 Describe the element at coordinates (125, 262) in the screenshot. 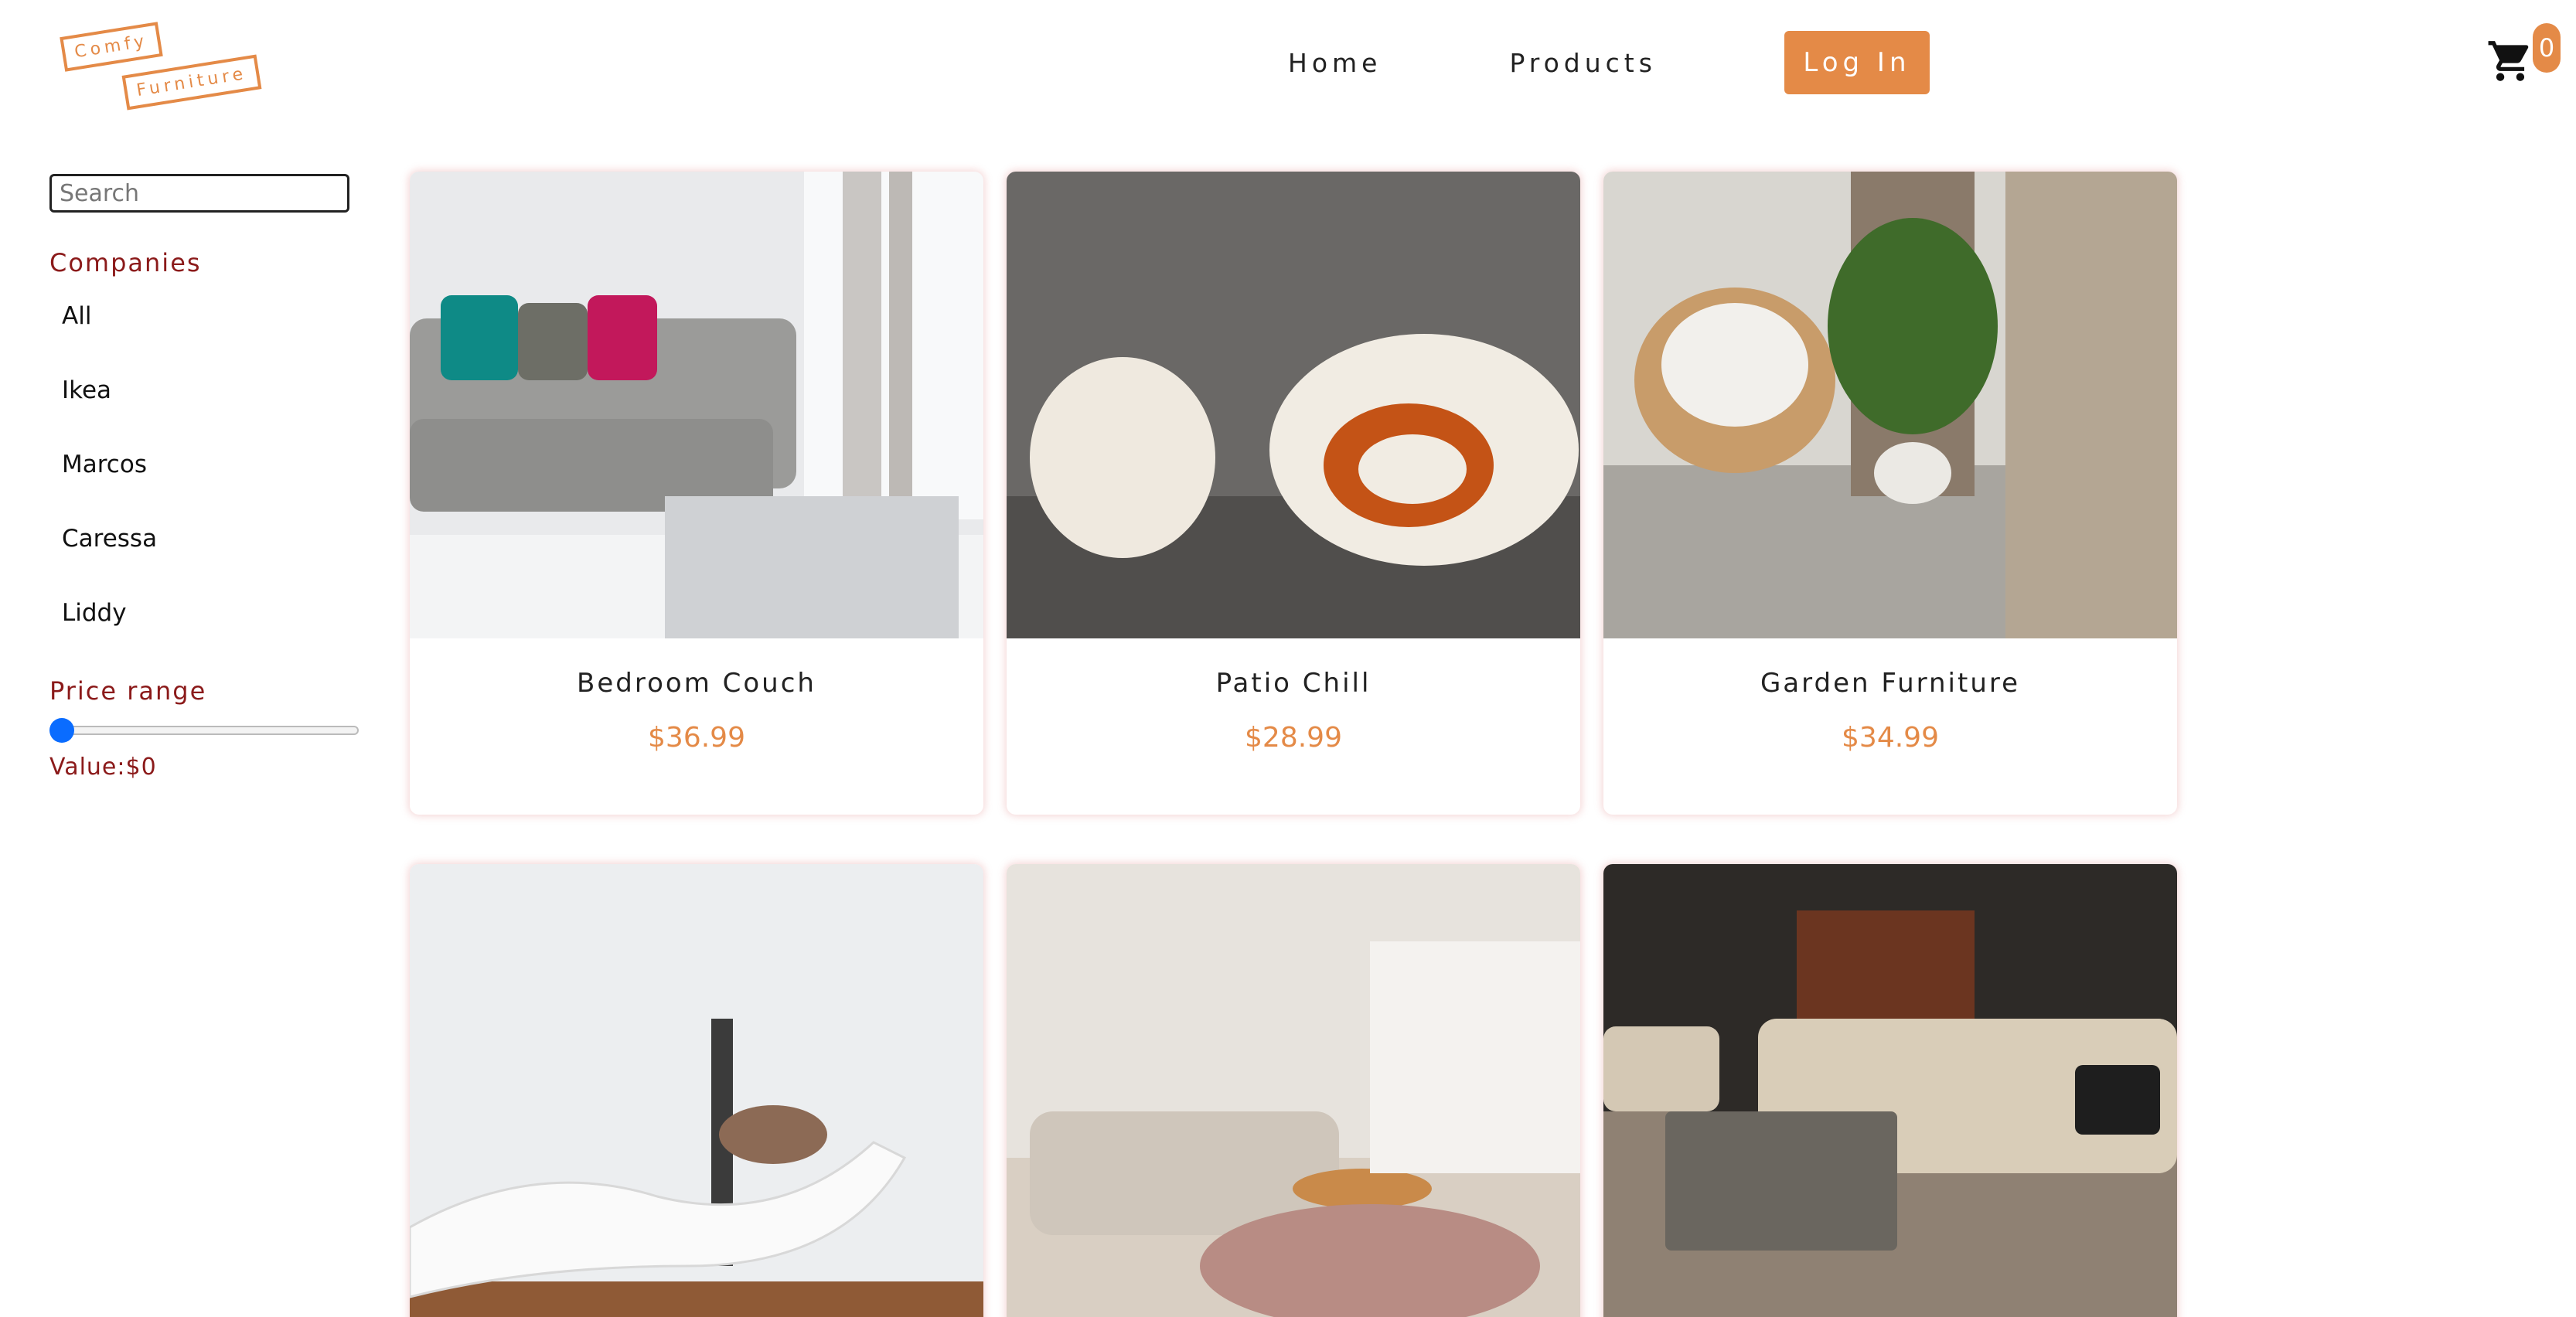

I see `companies-heading: Companies` at that location.